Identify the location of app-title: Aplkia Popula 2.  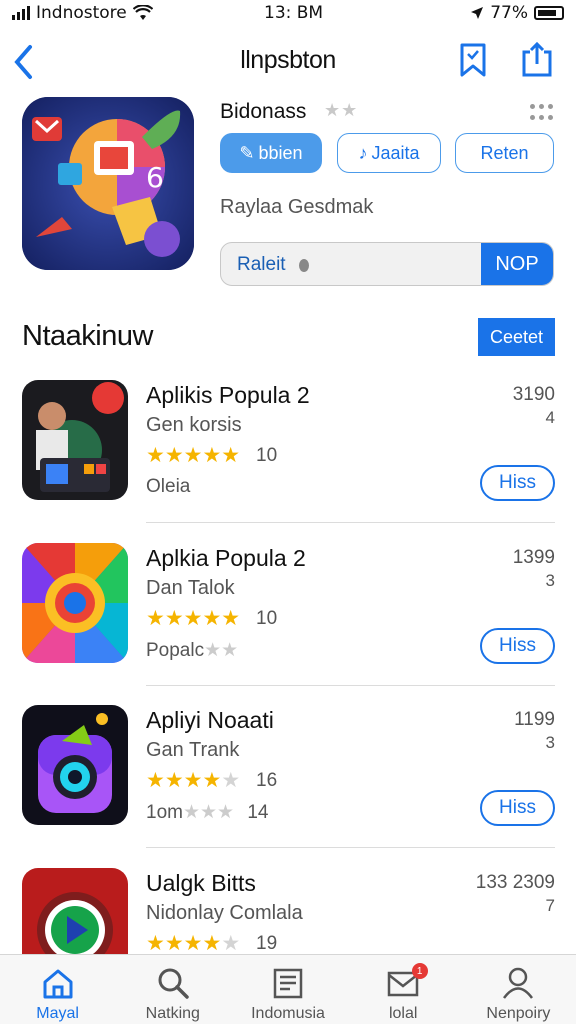
(226, 558).